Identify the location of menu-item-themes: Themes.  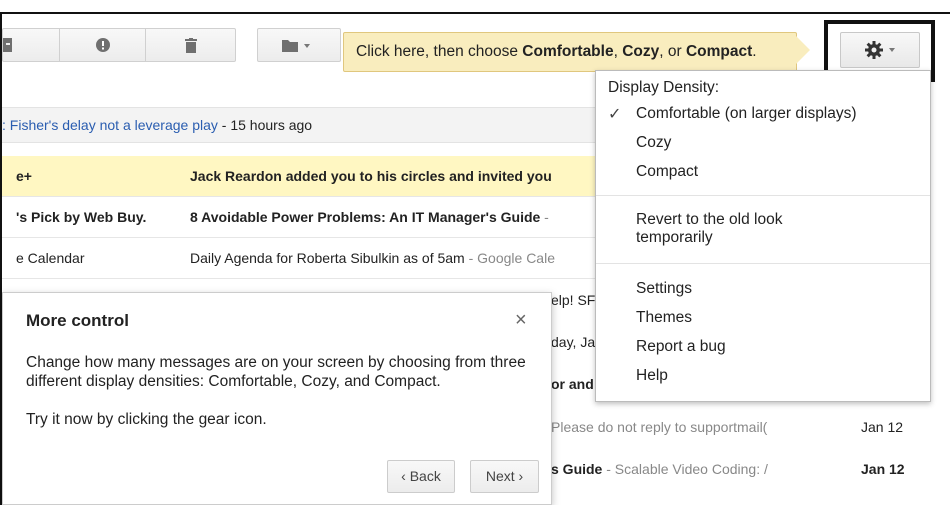
(664, 318).